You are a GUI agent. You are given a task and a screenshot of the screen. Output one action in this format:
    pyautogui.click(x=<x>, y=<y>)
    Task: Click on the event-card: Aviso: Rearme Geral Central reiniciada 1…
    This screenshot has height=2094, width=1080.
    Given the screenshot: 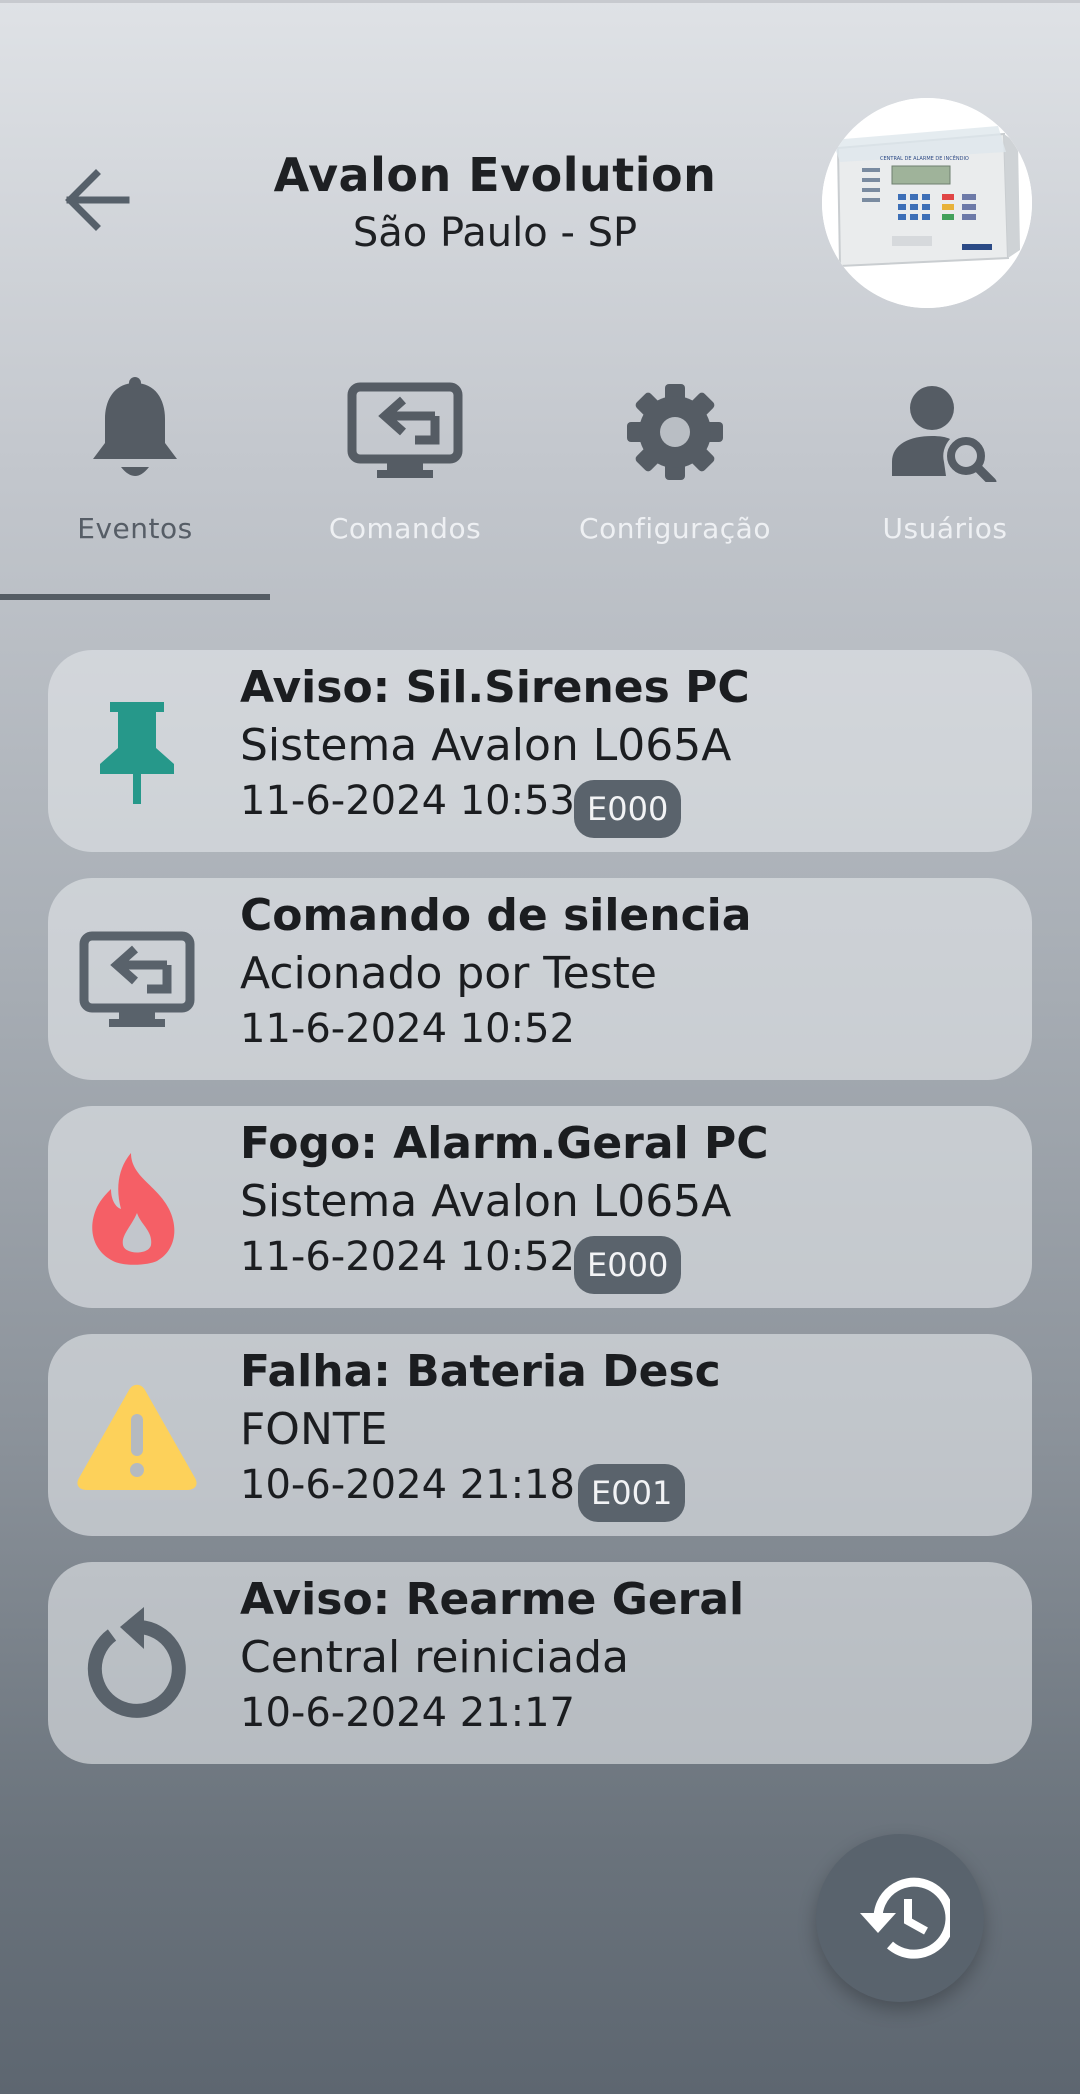 What is the action you would take?
    pyautogui.click(x=540, y=1663)
    